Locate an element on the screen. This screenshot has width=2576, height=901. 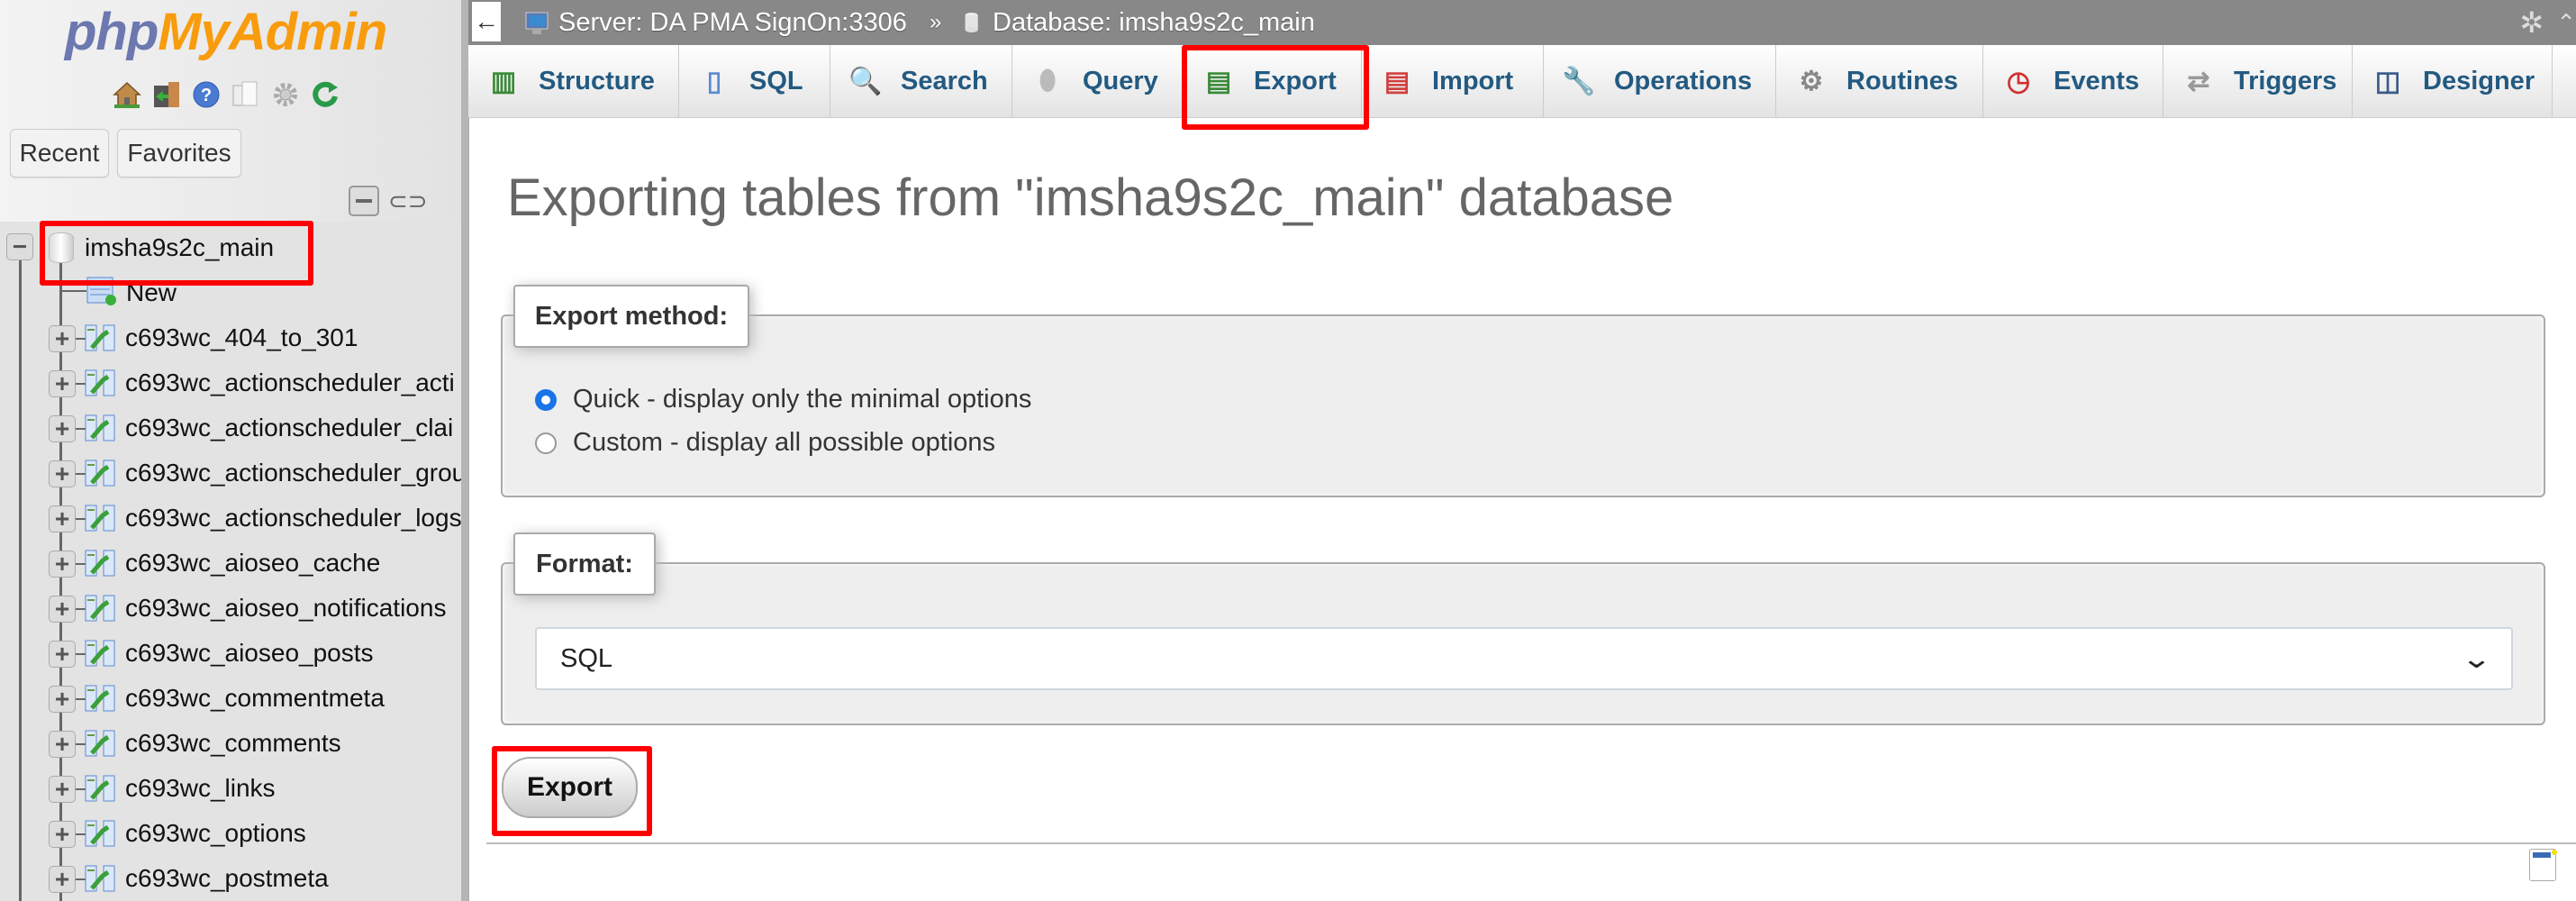
radio-custom-input is located at coordinates (546, 443).